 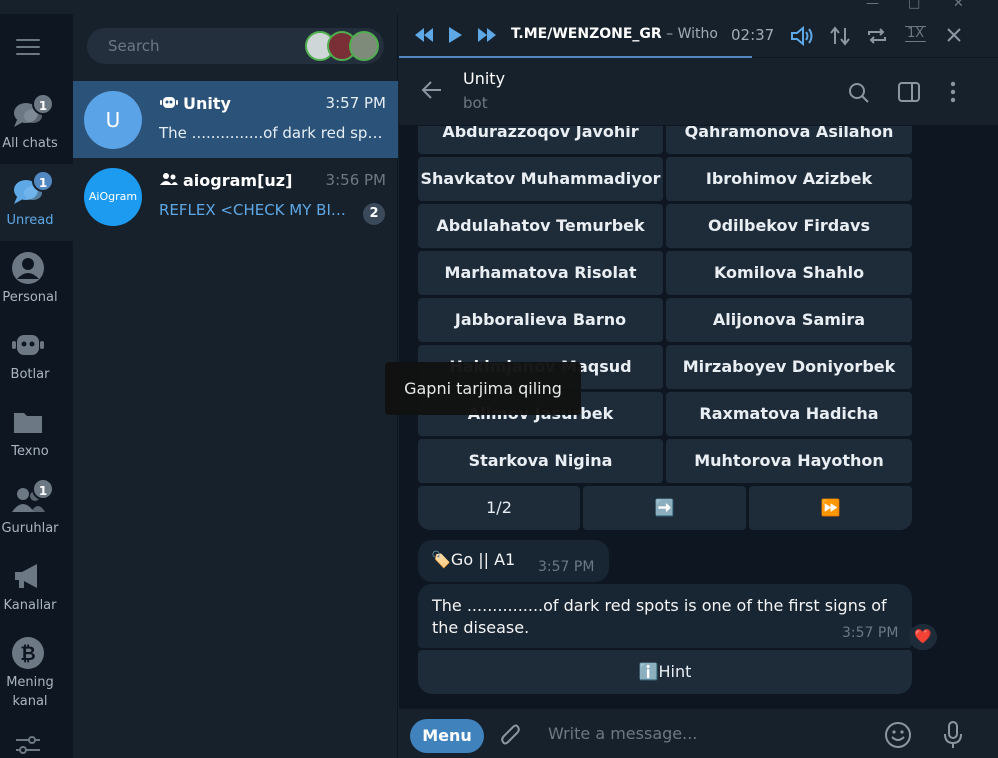 I want to click on keyboard-button: Marhamatova Risolat, so click(x=540, y=273).